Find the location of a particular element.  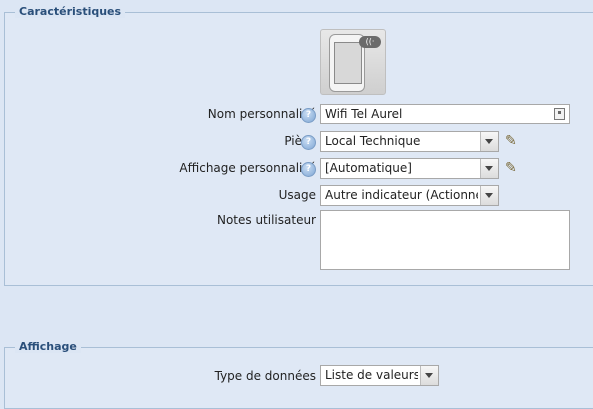

custom-display-label: Affichage personnalisé is located at coordinates (247, 168).